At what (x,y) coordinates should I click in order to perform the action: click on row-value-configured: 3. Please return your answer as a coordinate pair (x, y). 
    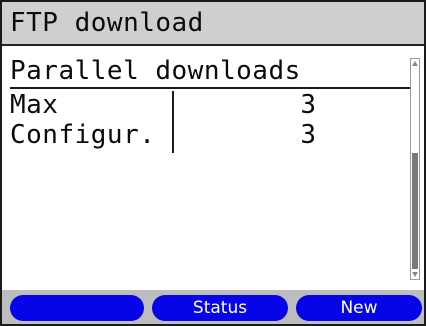
    Looking at the image, I should click on (308, 135).